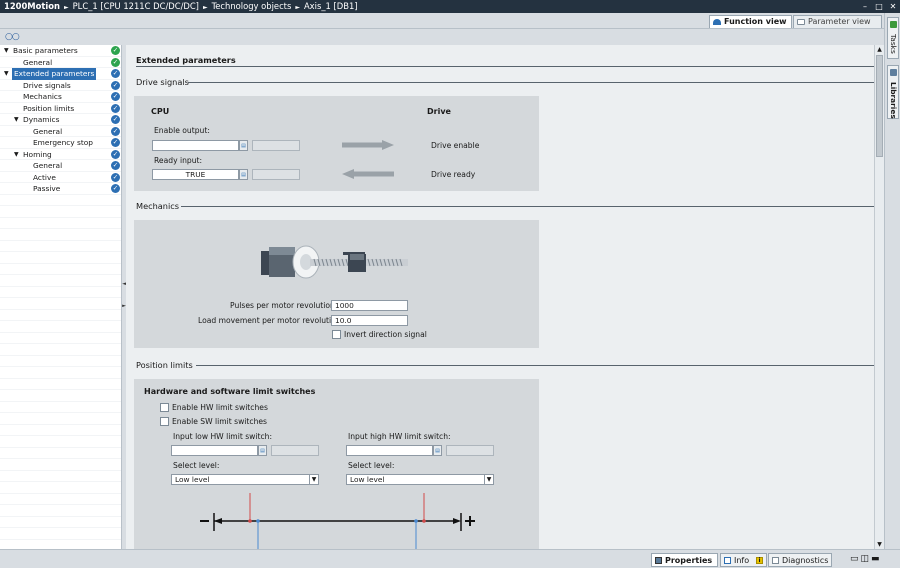 Image resolution: width=900 pixels, height=568 pixels. What do you see at coordinates (44, 177) in the screenshot?
I see `nav-item-label: Active` at bounding box center [44, 177].